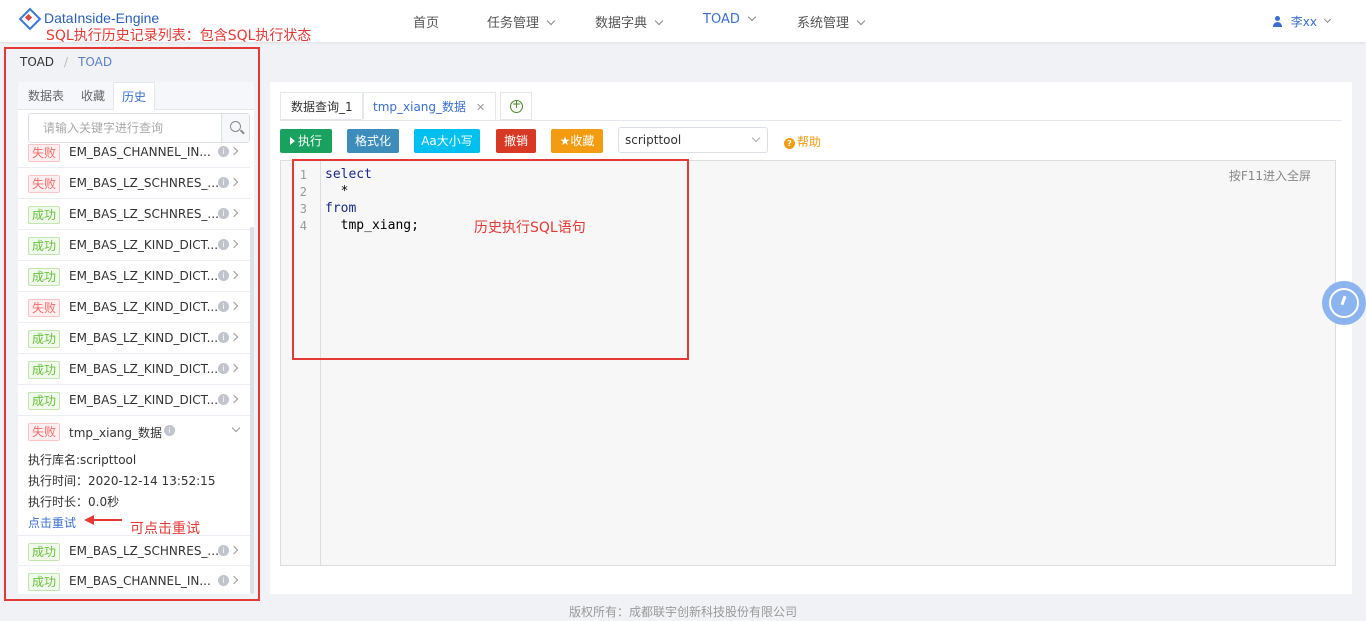  I want to click on tab-query-1: 数据查询_1, so click(322, 106).